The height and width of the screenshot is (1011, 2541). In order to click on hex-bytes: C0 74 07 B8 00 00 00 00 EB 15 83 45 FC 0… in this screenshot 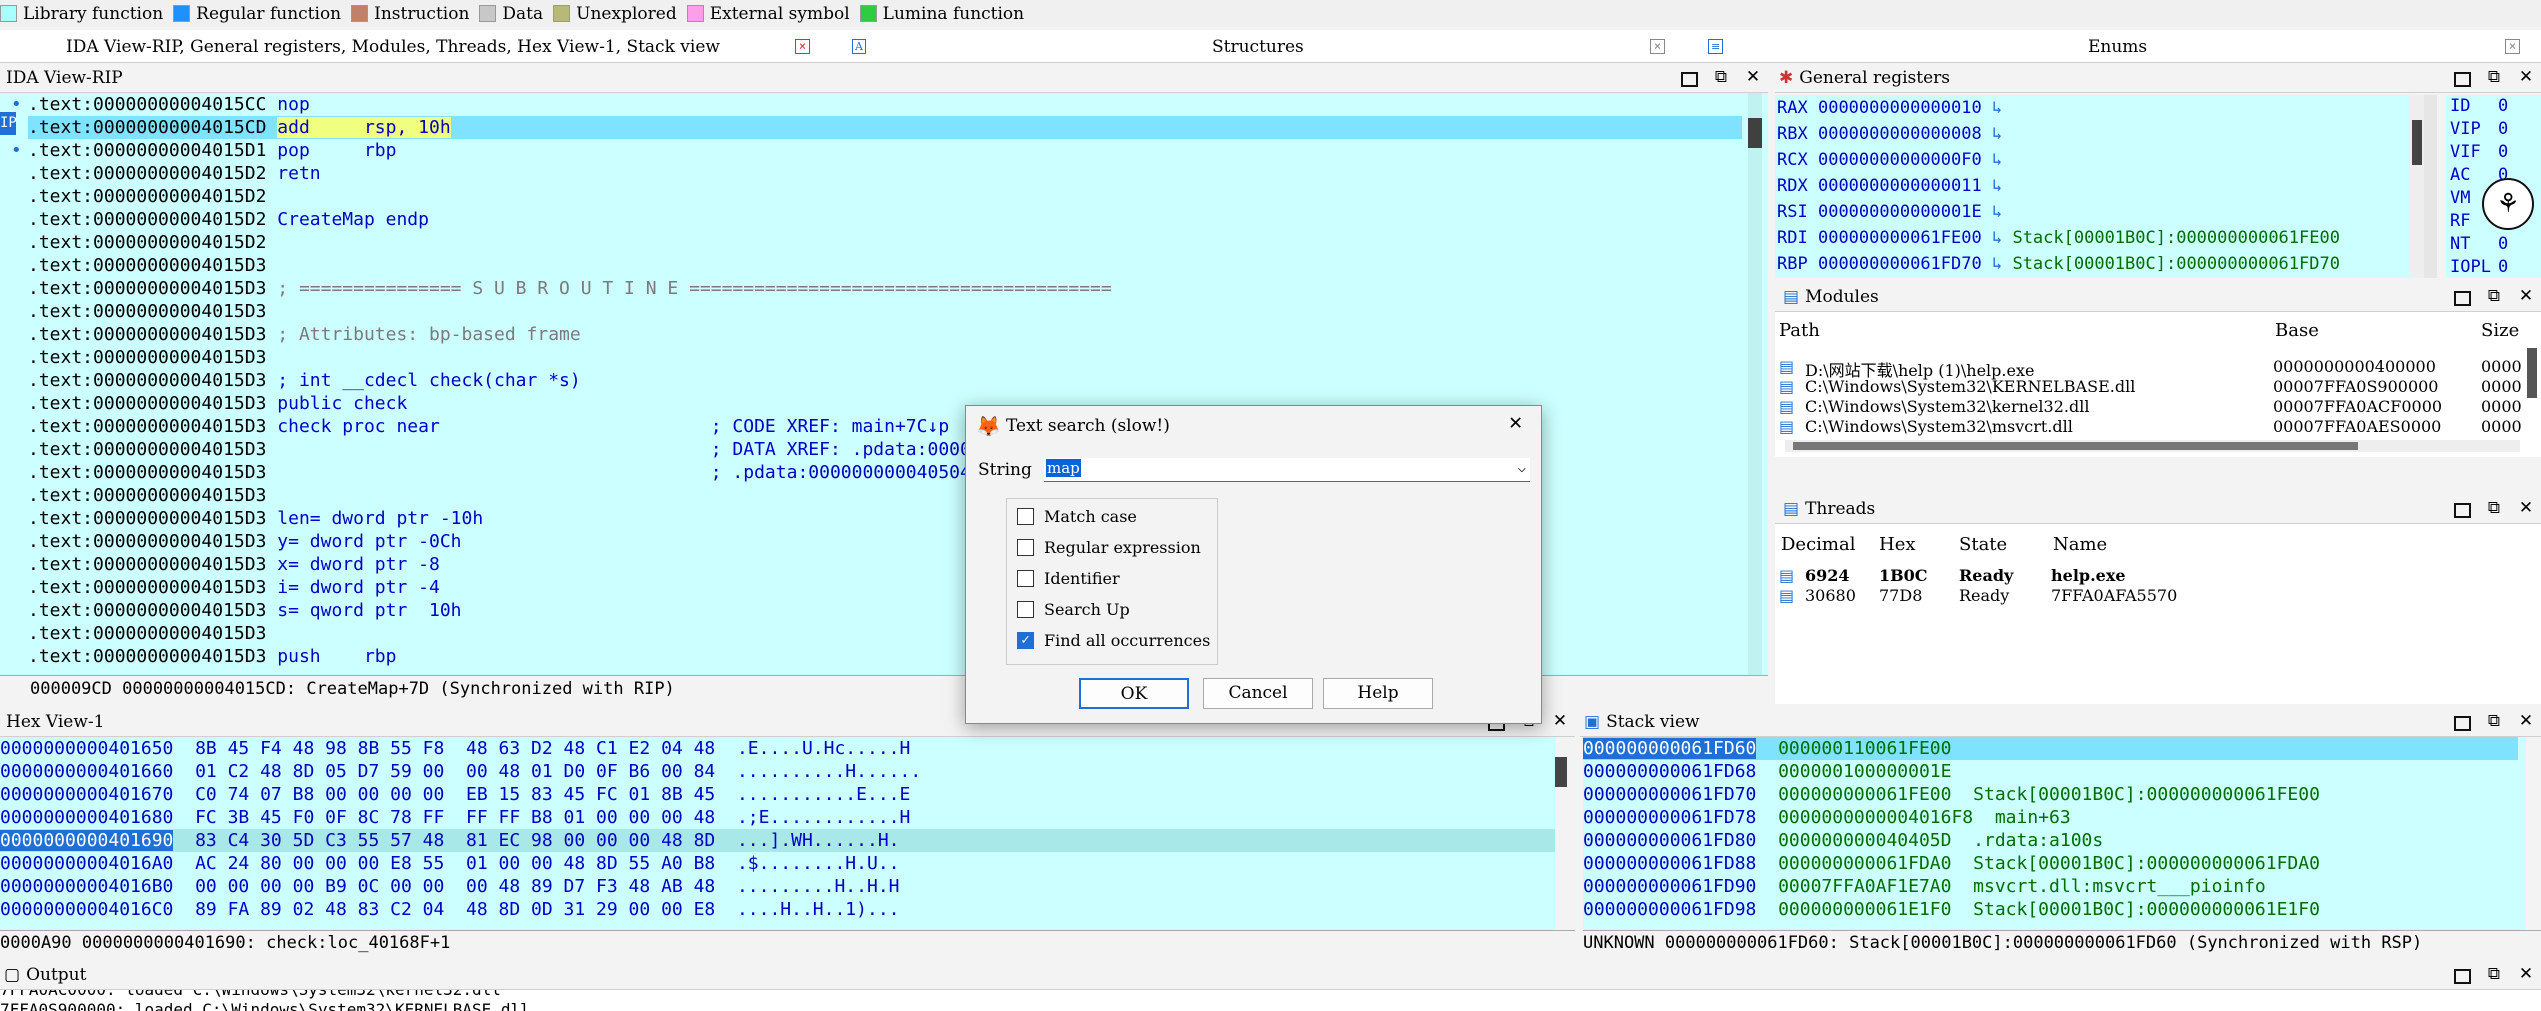, I will do `click(455, 794)`.